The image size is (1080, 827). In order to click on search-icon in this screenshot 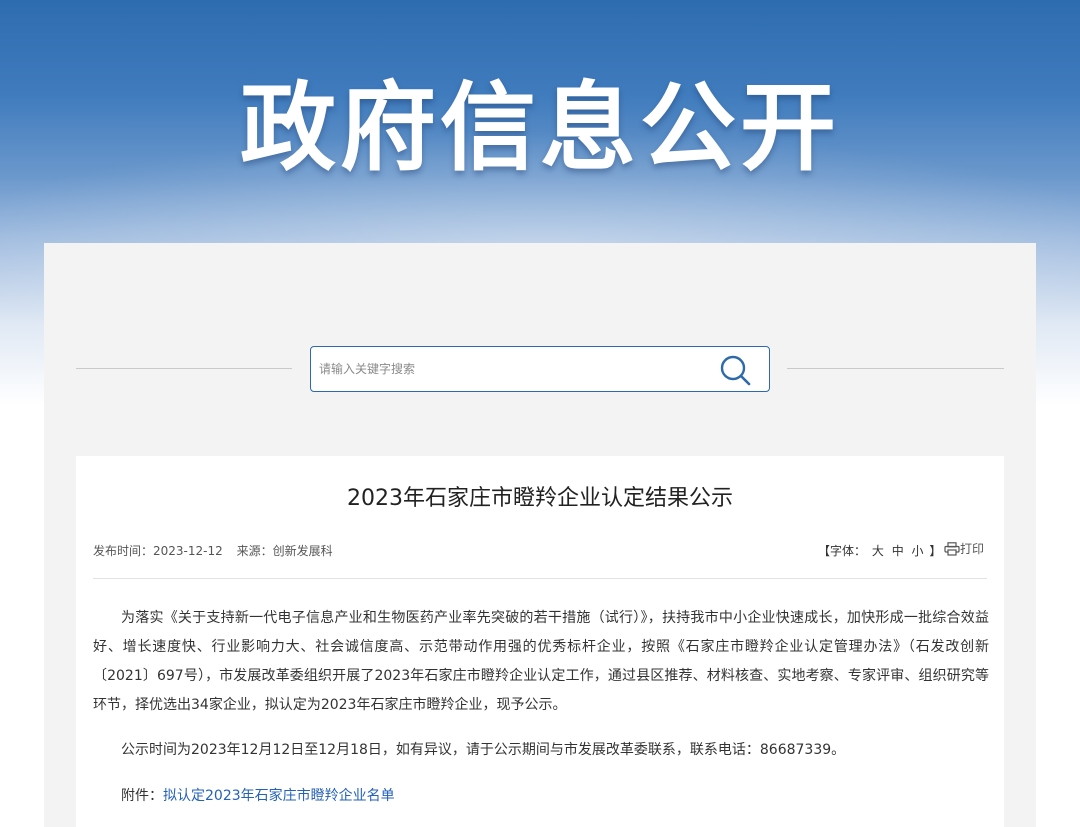, I will do `click(735, 370)`.